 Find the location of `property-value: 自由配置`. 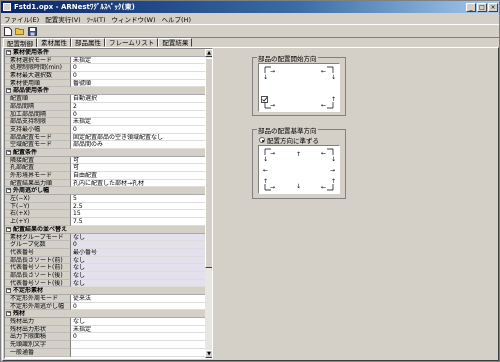

property-value: 自由配置 is located at coordinates (138, 176).